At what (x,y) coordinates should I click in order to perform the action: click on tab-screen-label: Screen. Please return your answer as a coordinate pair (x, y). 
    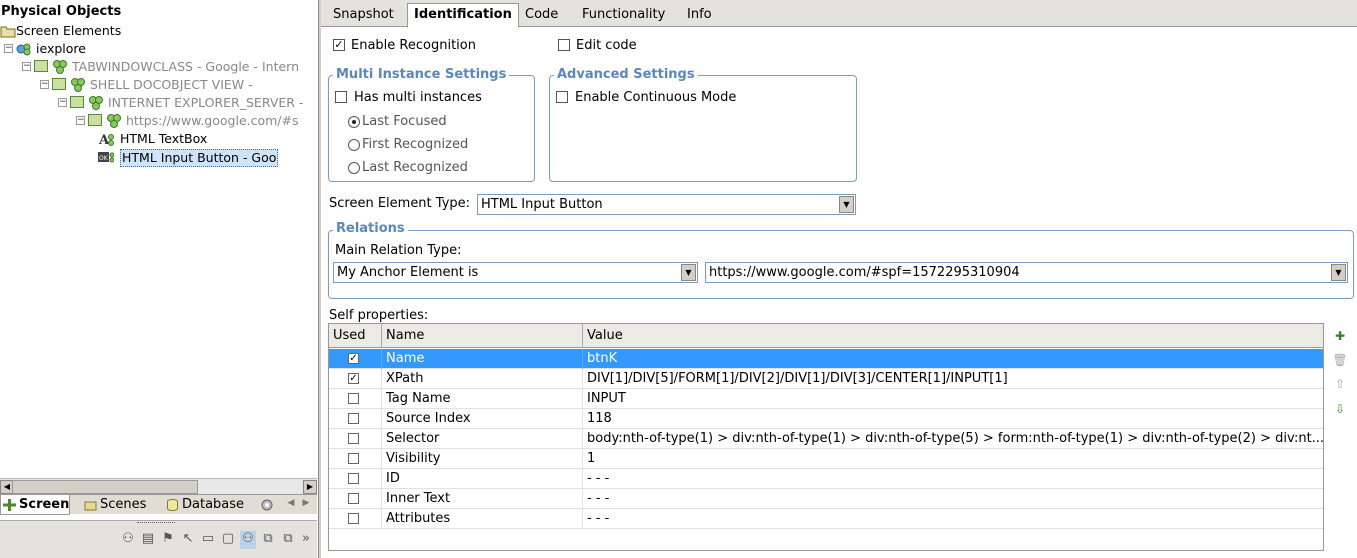
    Looking at the image, I should click on (44, 504).